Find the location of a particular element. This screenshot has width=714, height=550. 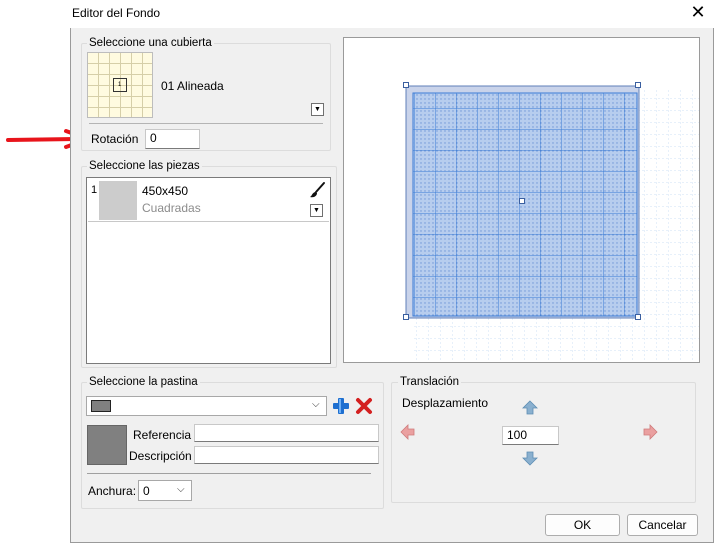

traslacion-group-label: Translación is located at coordinates (430, 382).